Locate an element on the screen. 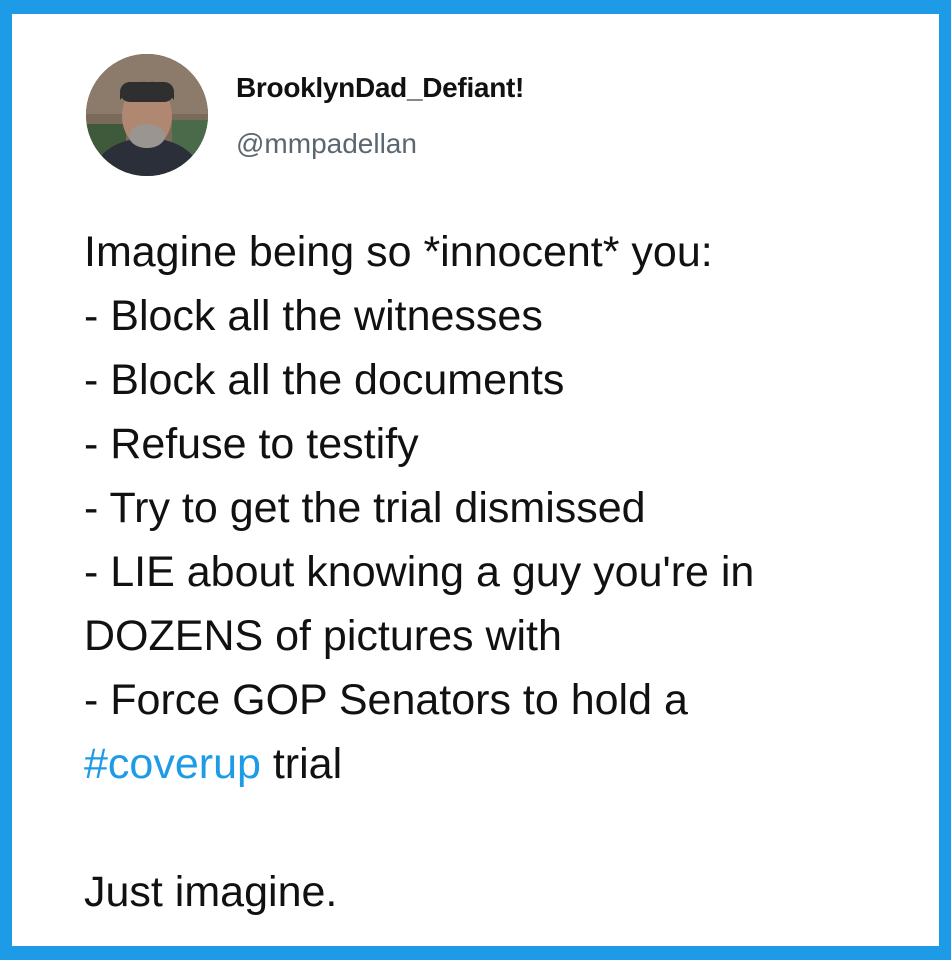 This screenshot has width=951, height=960. avatar is located at coordinates (147, 115).